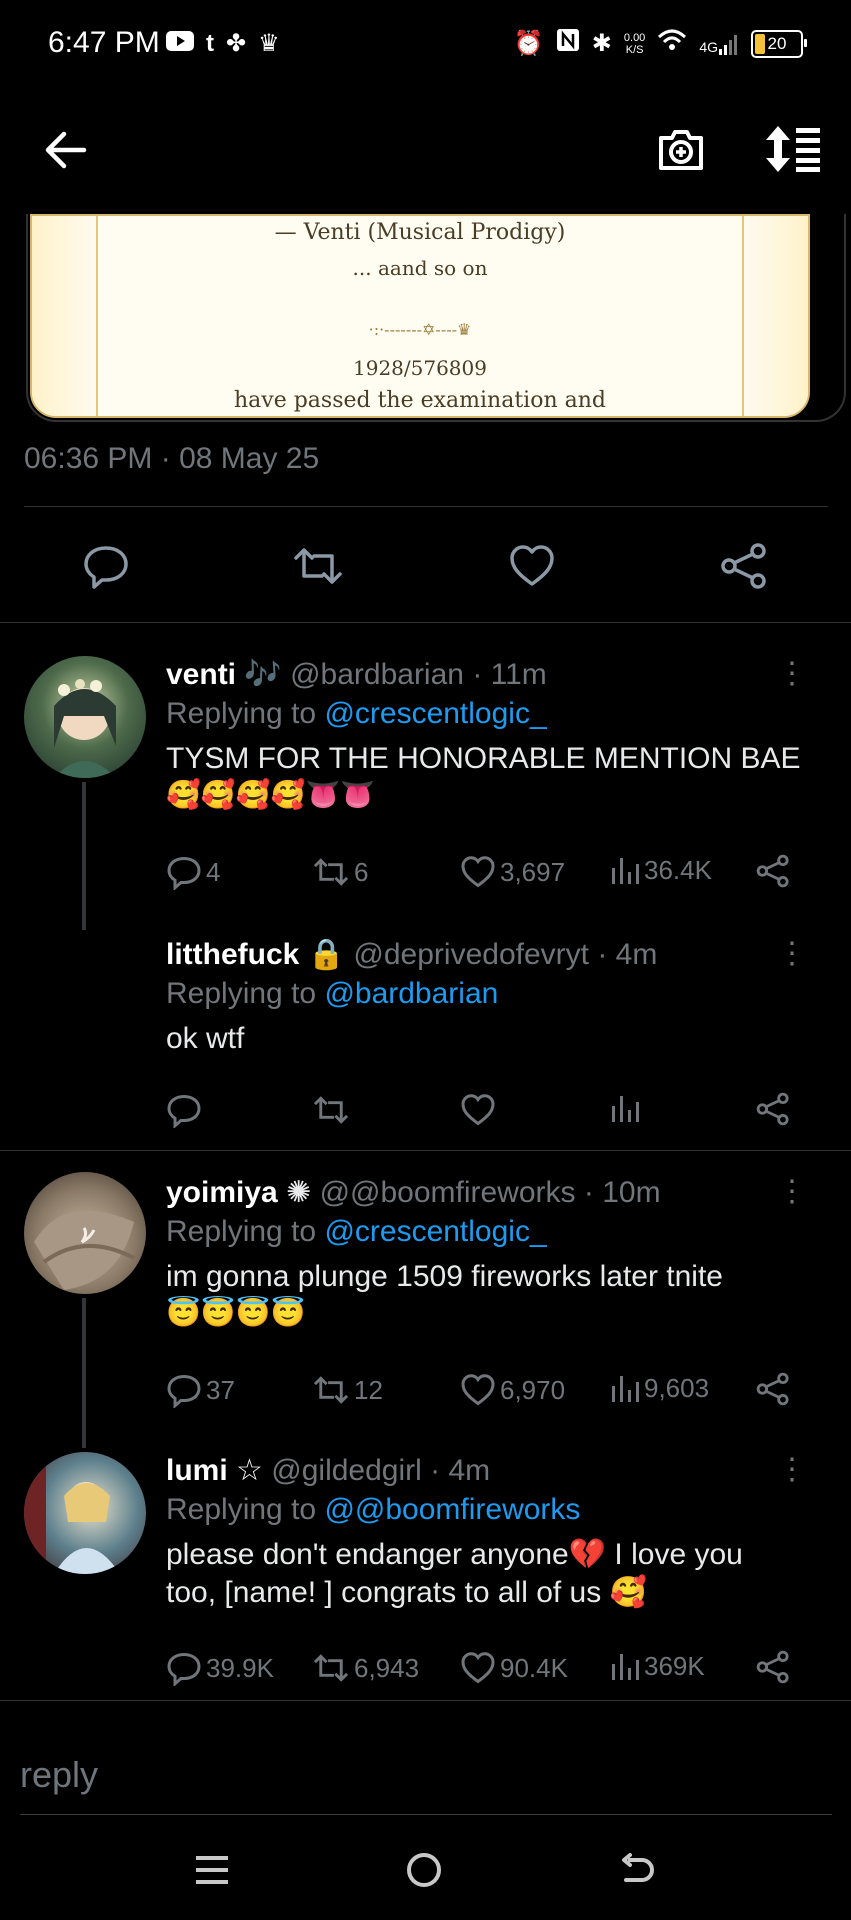  I want to click on like-count-button: 90.4K, so click(514, 1668).